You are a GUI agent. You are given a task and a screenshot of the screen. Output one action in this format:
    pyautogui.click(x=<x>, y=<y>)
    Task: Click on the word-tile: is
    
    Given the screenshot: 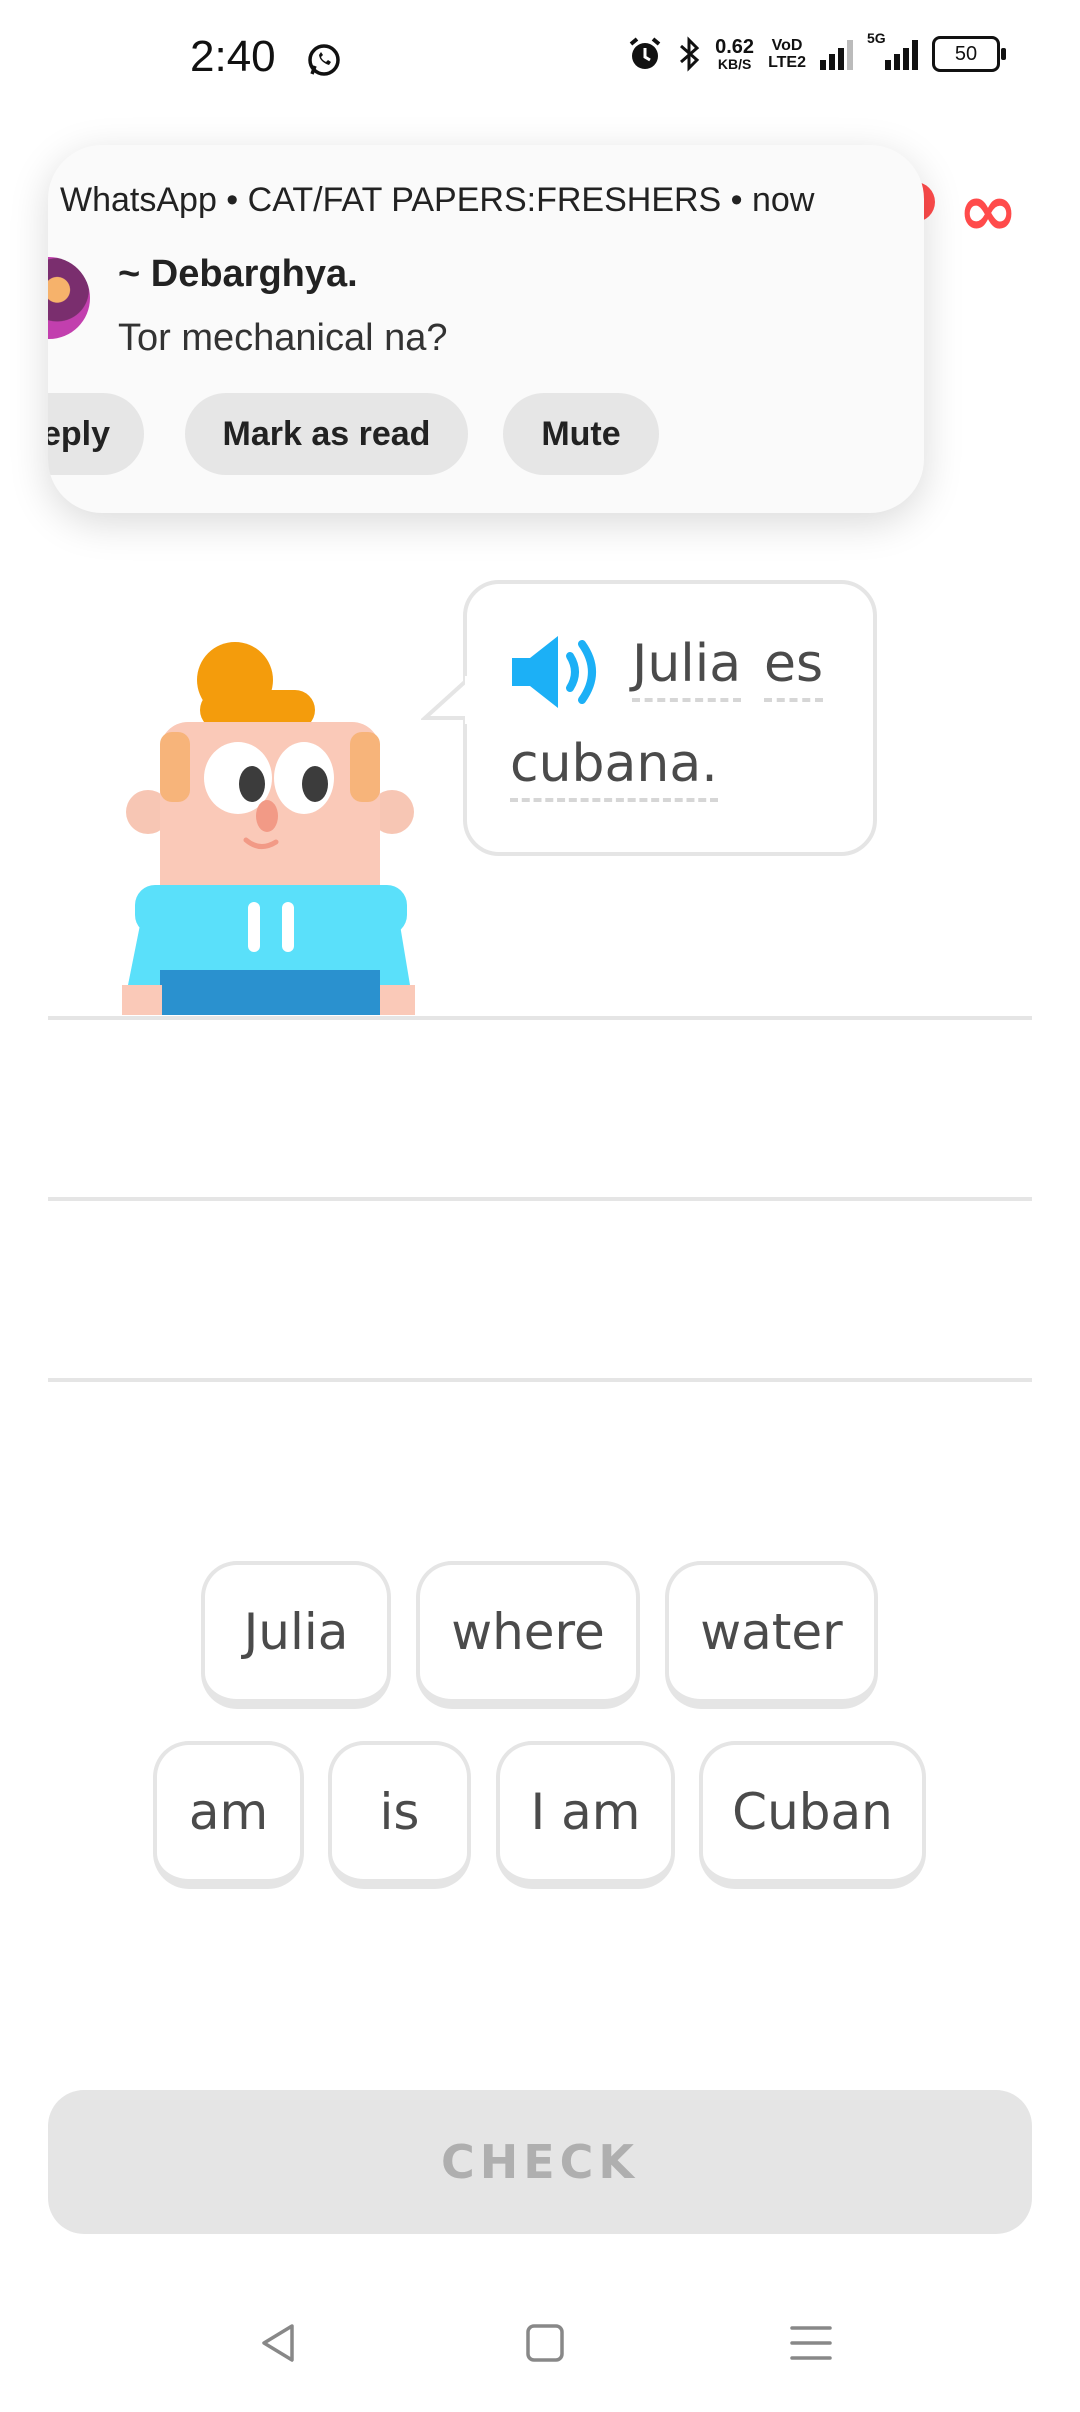 What is the action you would take?
    pyautogui.click(x=399, y=1815)
    